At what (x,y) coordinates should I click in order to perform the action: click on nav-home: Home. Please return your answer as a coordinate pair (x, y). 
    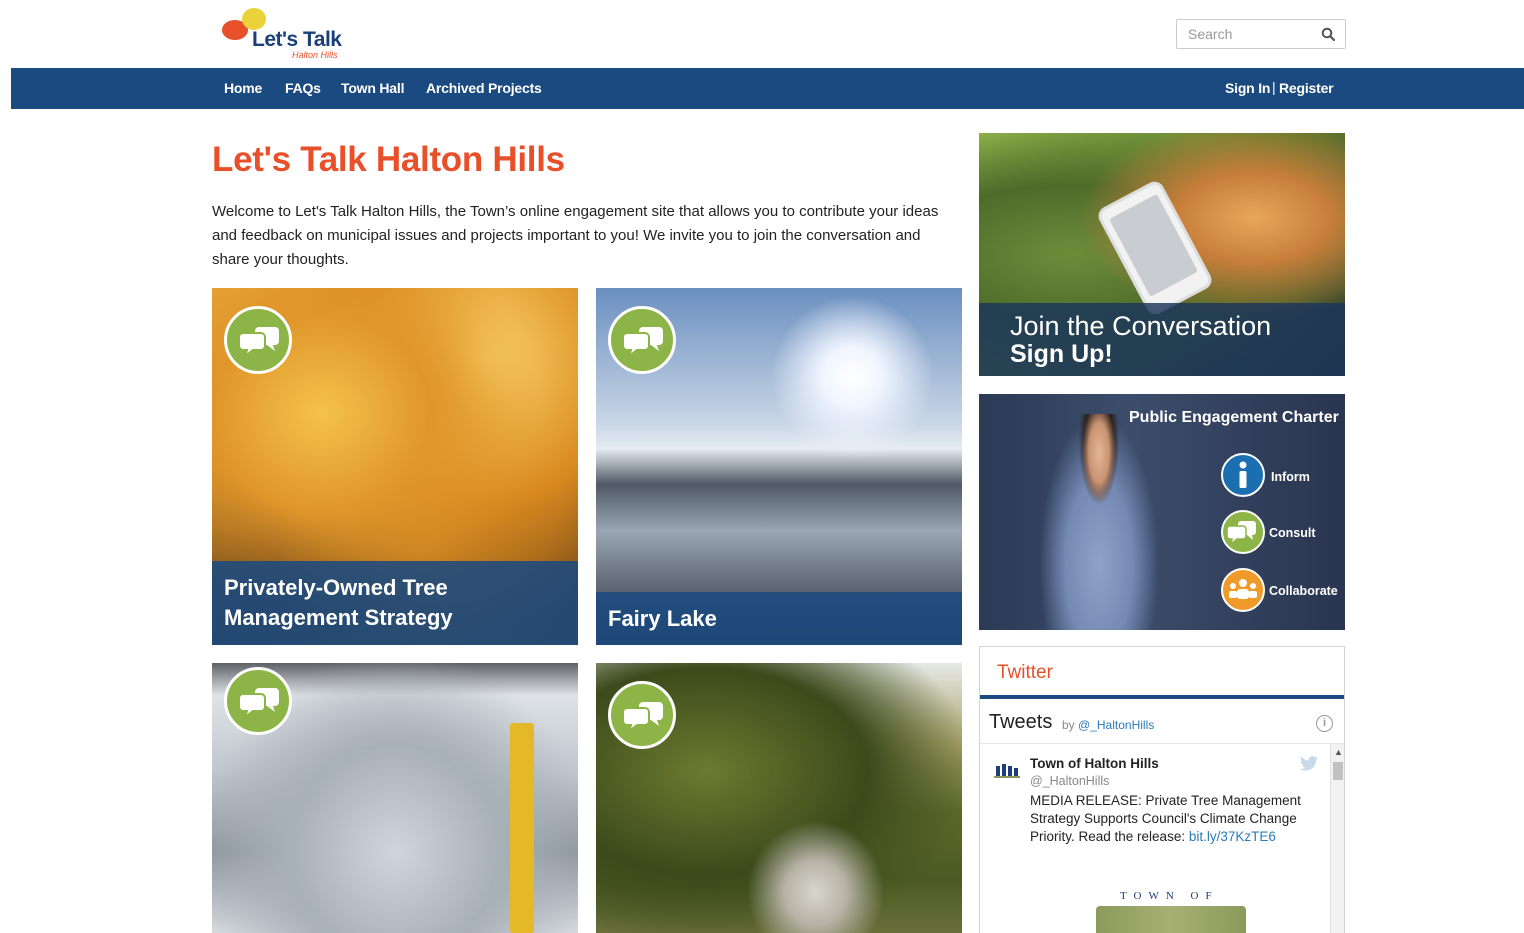
    Looking at the image, I should click on (243, 88).